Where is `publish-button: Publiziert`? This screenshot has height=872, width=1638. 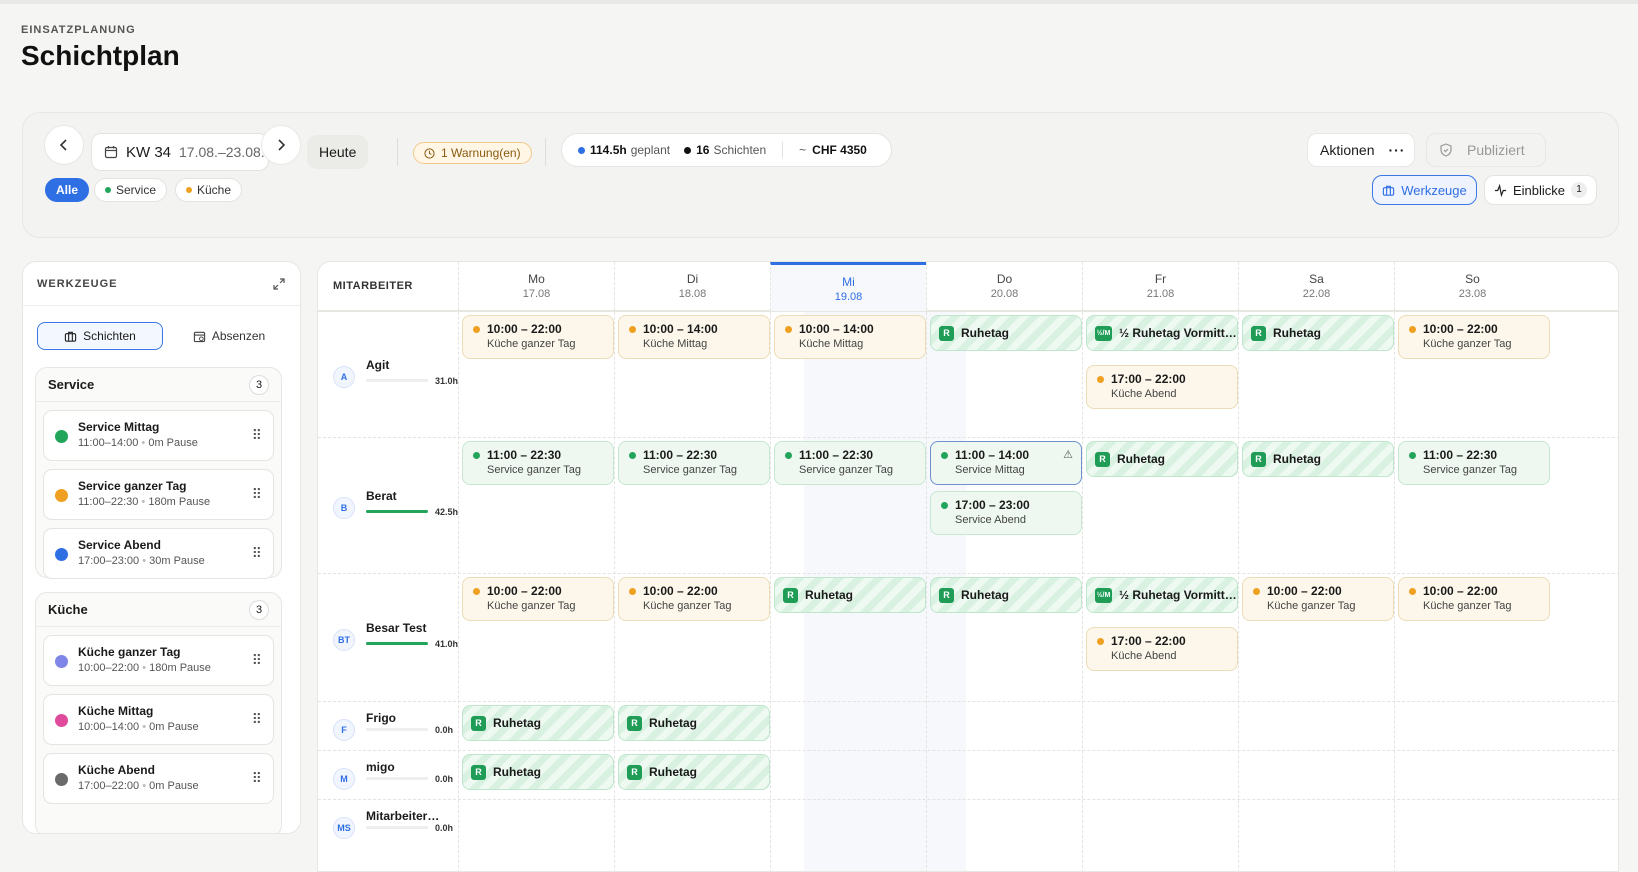
publish-button: Publiziert is located at coordinates (1486, 150).